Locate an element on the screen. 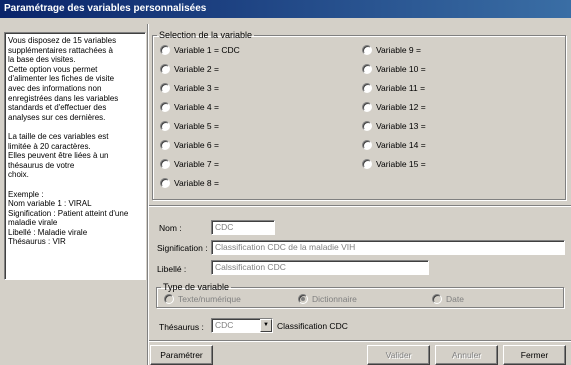  left-empty-panel is located at coordinates (75, 322).